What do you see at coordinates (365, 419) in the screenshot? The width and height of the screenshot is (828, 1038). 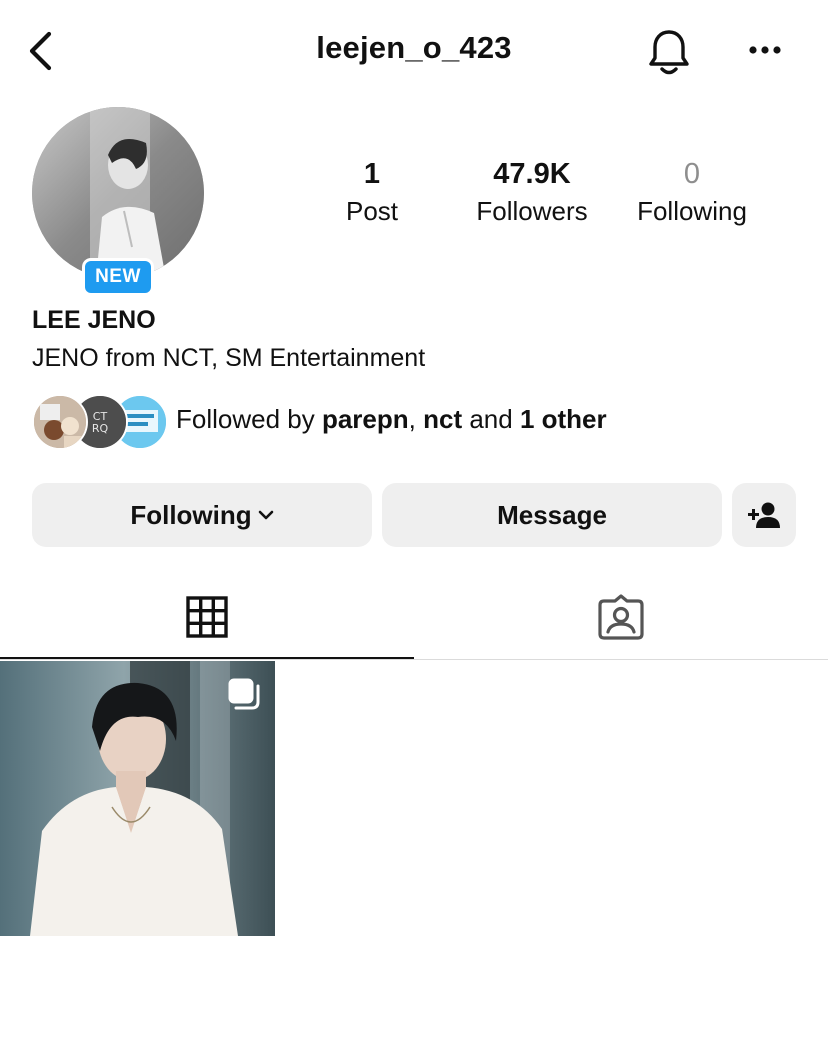 I see `mutual-user-1: parepn` at bounding box center [365, 419].